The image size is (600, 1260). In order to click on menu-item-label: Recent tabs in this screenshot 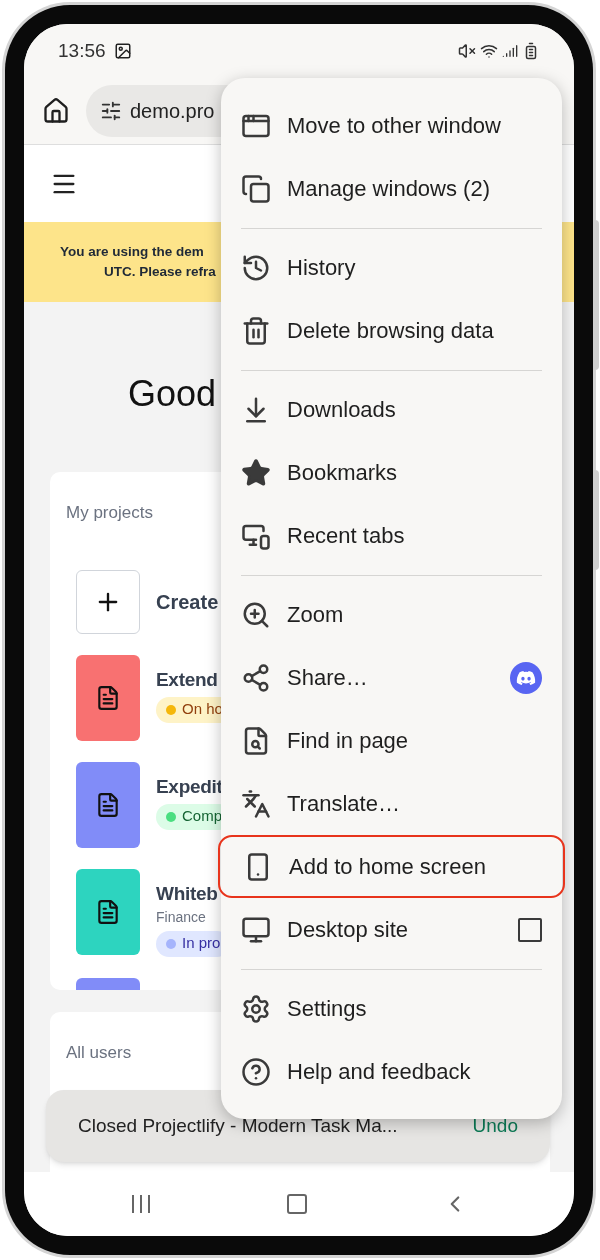, I will do `click(346, 536)`.